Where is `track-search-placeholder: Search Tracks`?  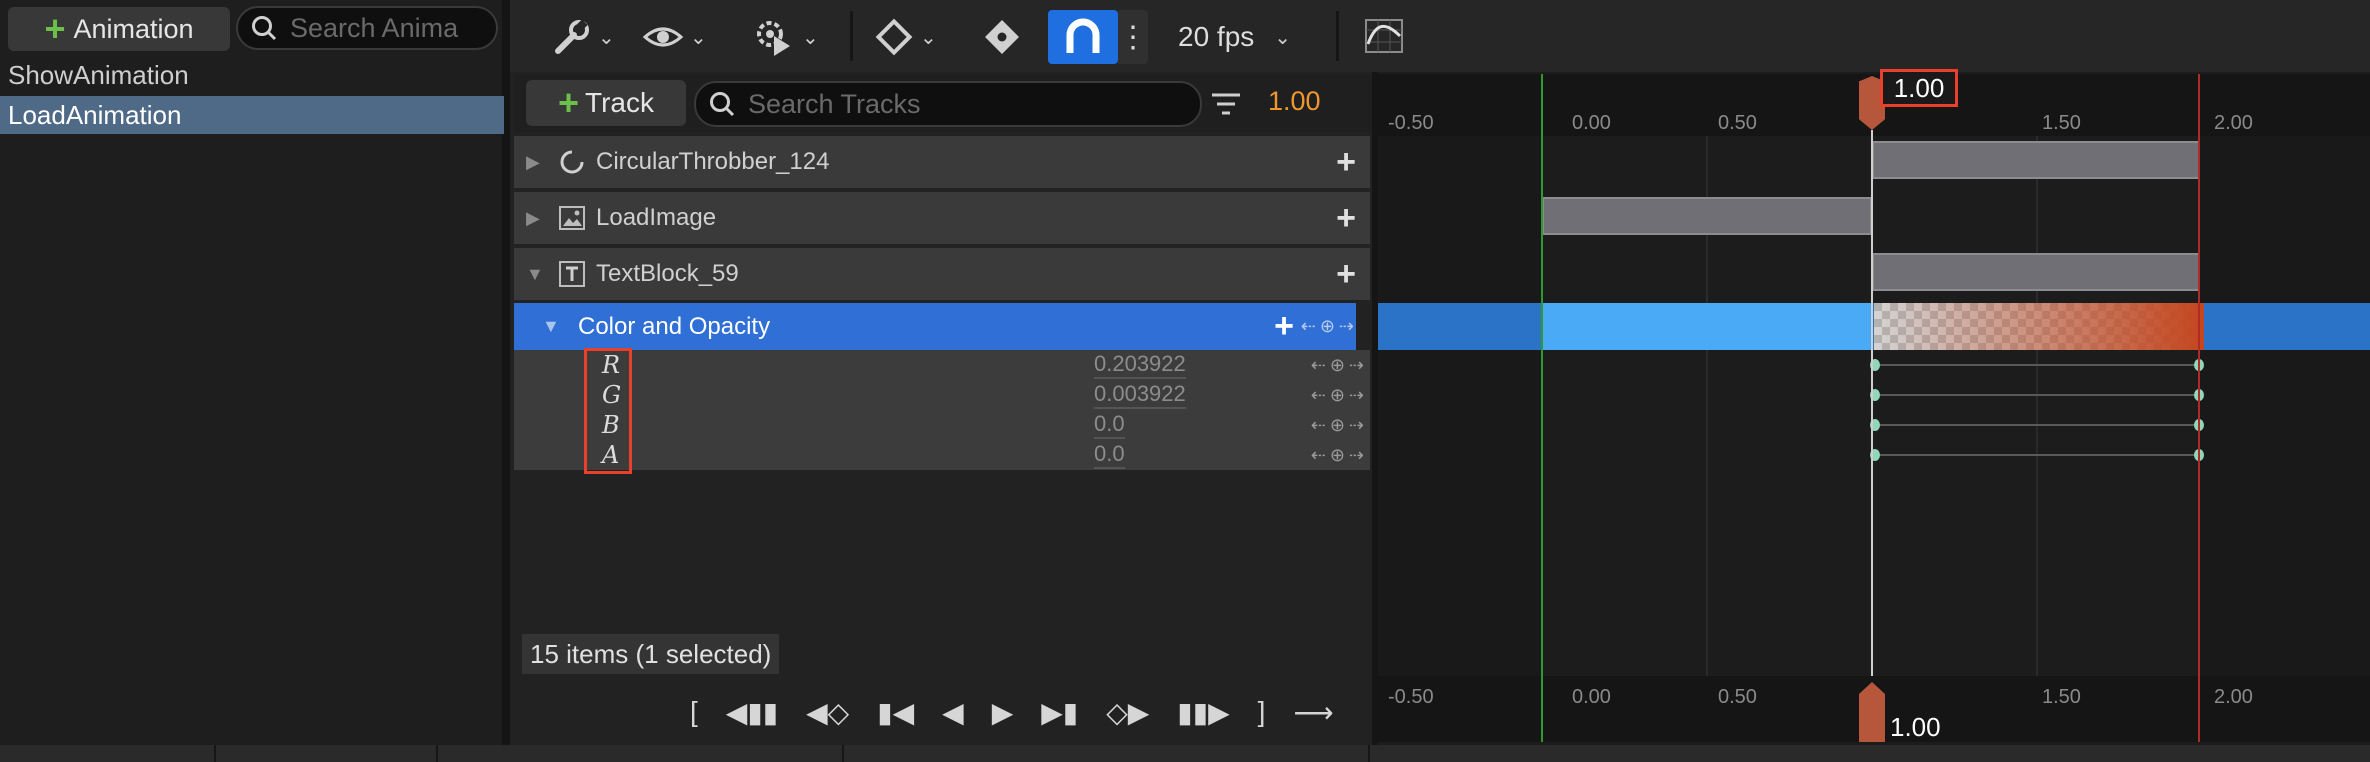 track-search-placeholder: Search Tracks is located at coordinates (834, 103).